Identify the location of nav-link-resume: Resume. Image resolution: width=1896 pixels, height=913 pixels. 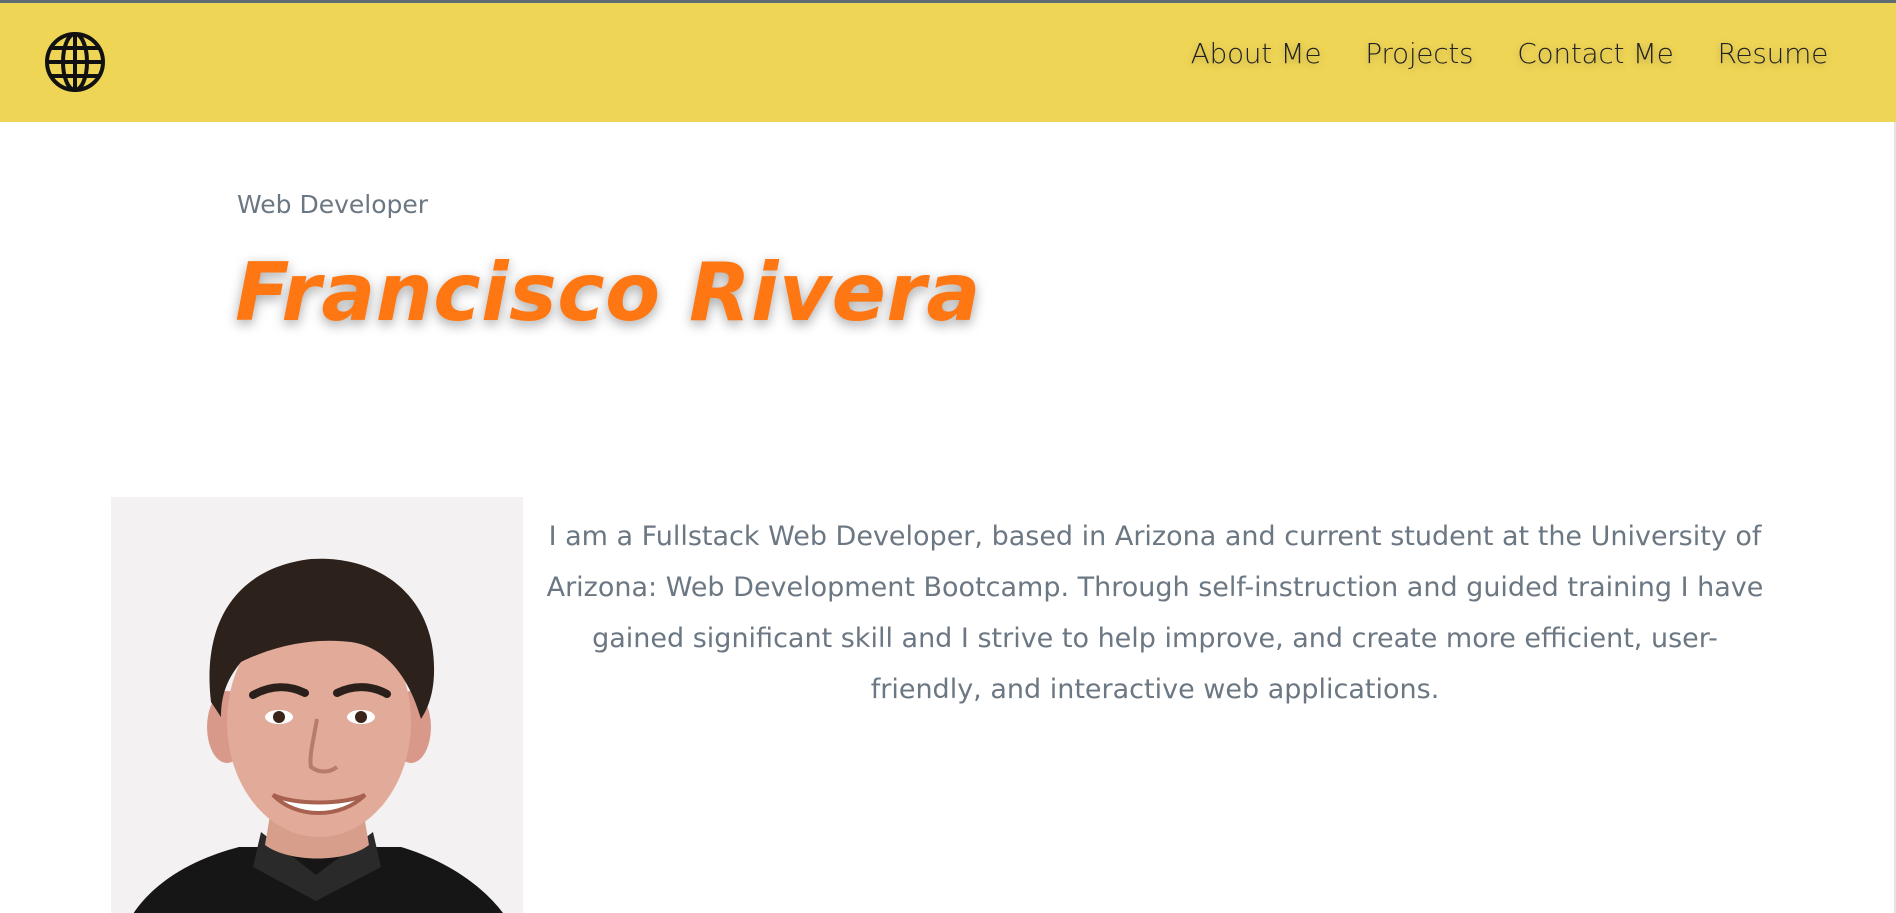
(1773, 53).